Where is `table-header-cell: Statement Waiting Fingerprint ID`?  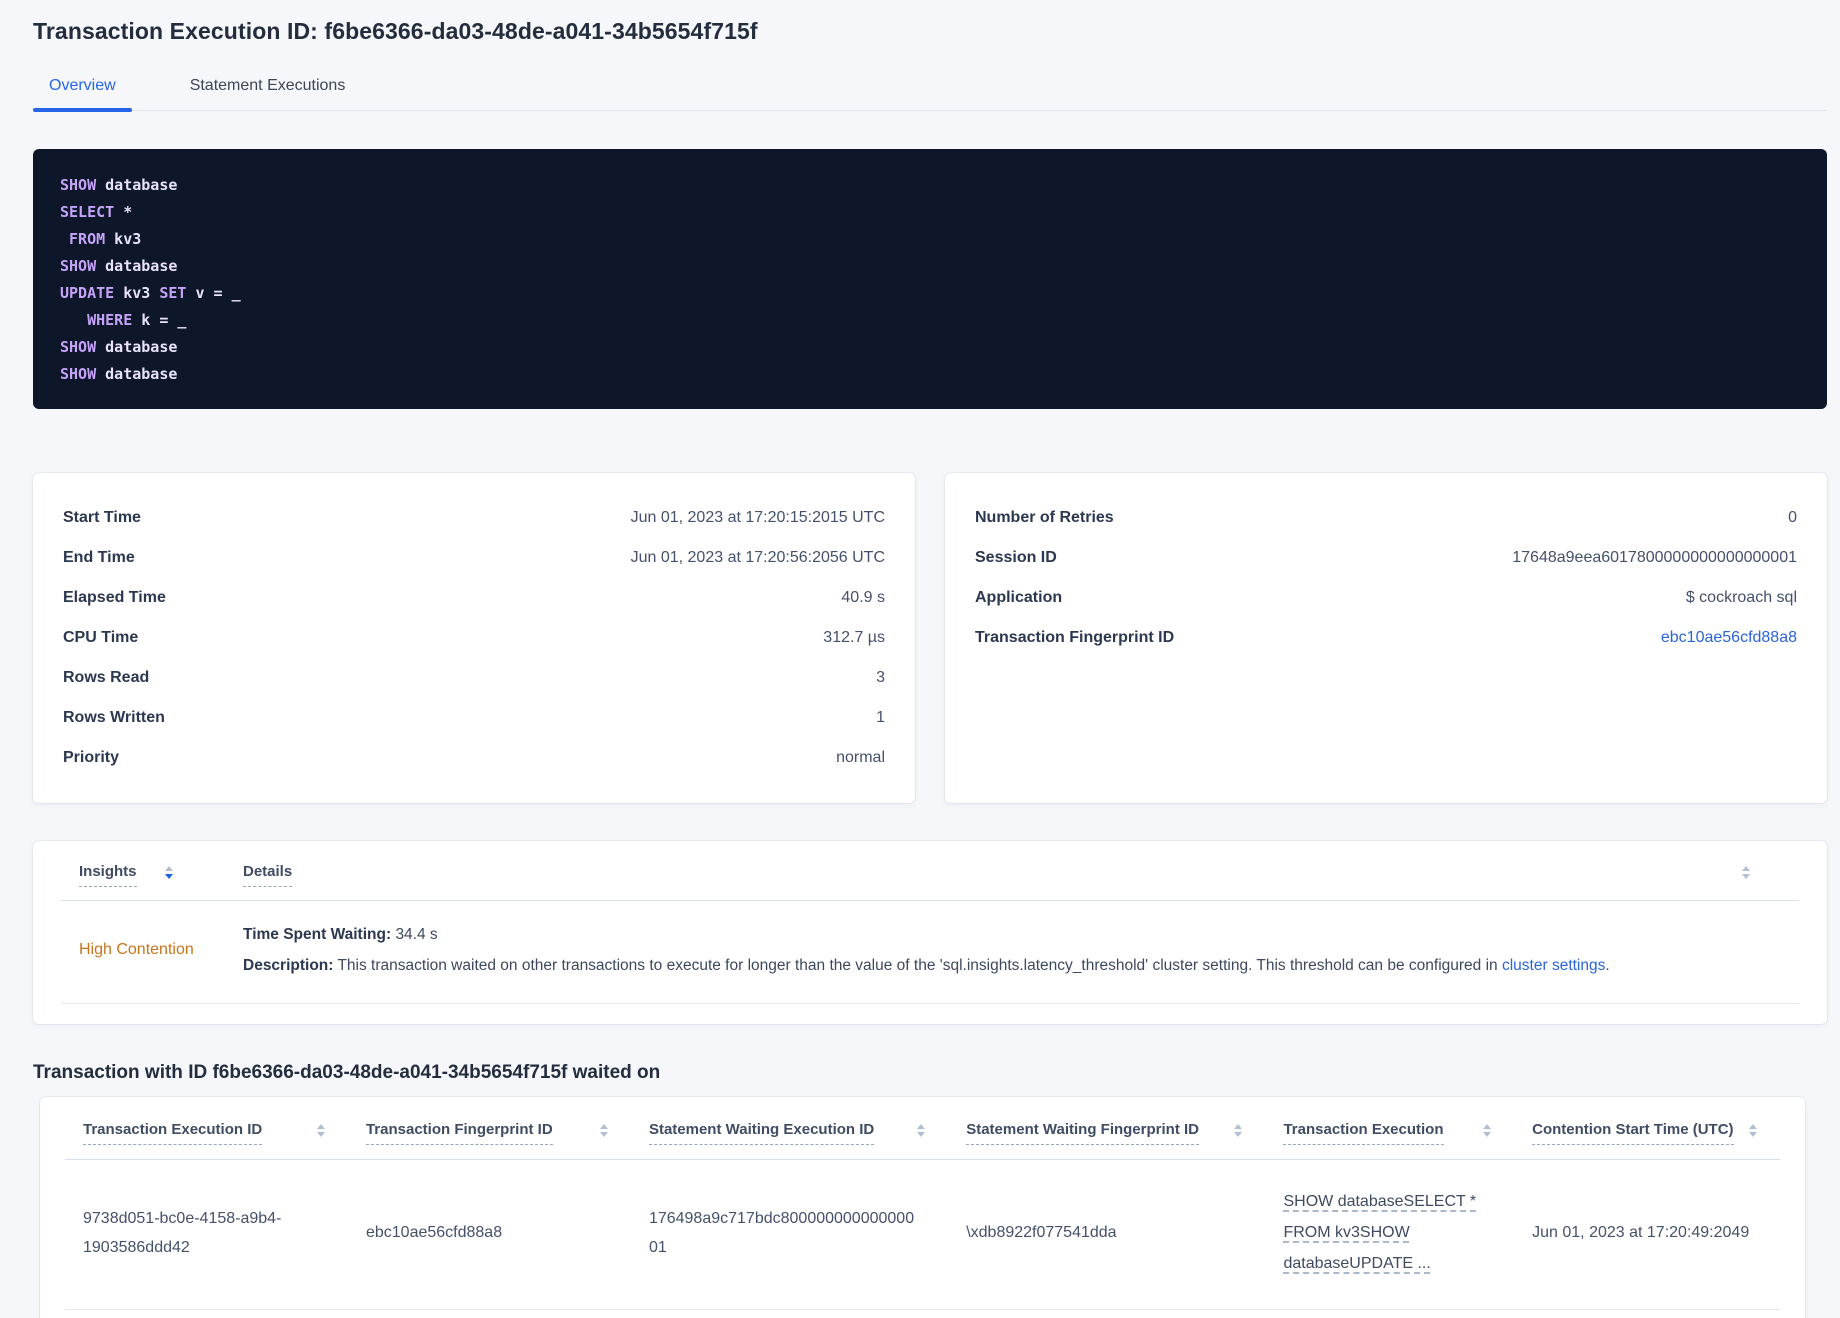 table-header-cell: Statement Waiting Fingerprint ID is located at coordinates (1106, 1133).